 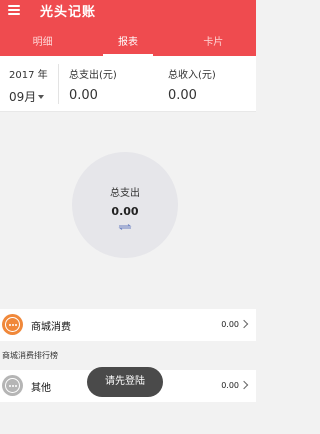 I want to click on tab-bar: 明细 报表 卡片, so click(x=128, y=43).